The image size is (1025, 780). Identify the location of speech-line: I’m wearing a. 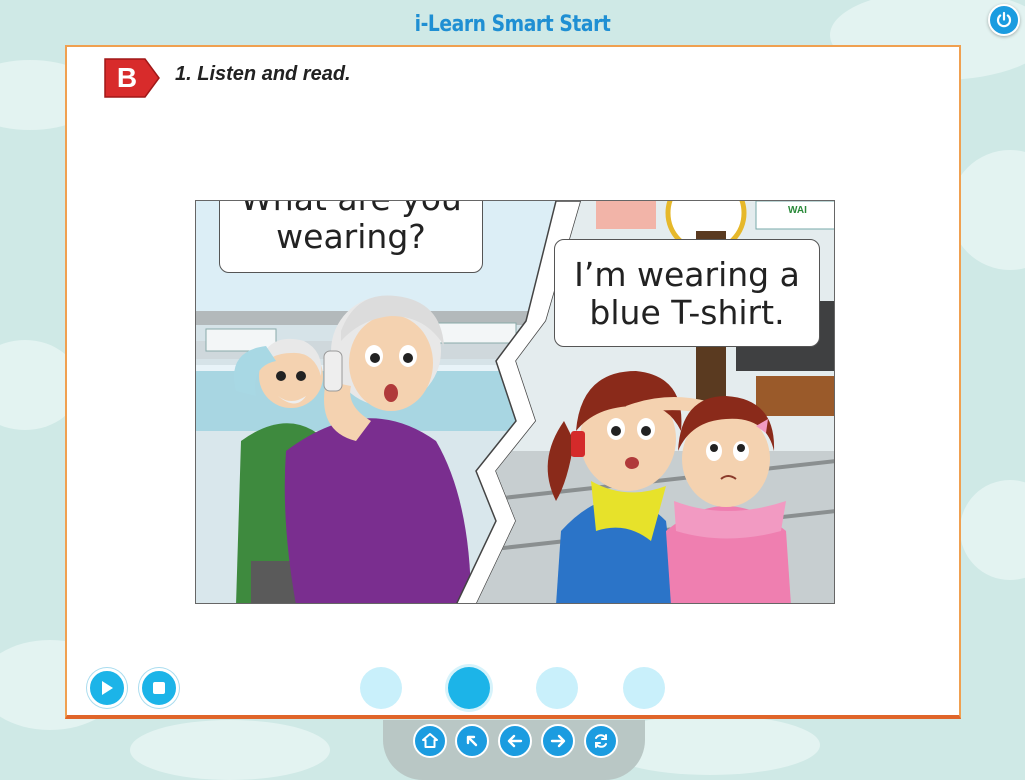
(687, 274).